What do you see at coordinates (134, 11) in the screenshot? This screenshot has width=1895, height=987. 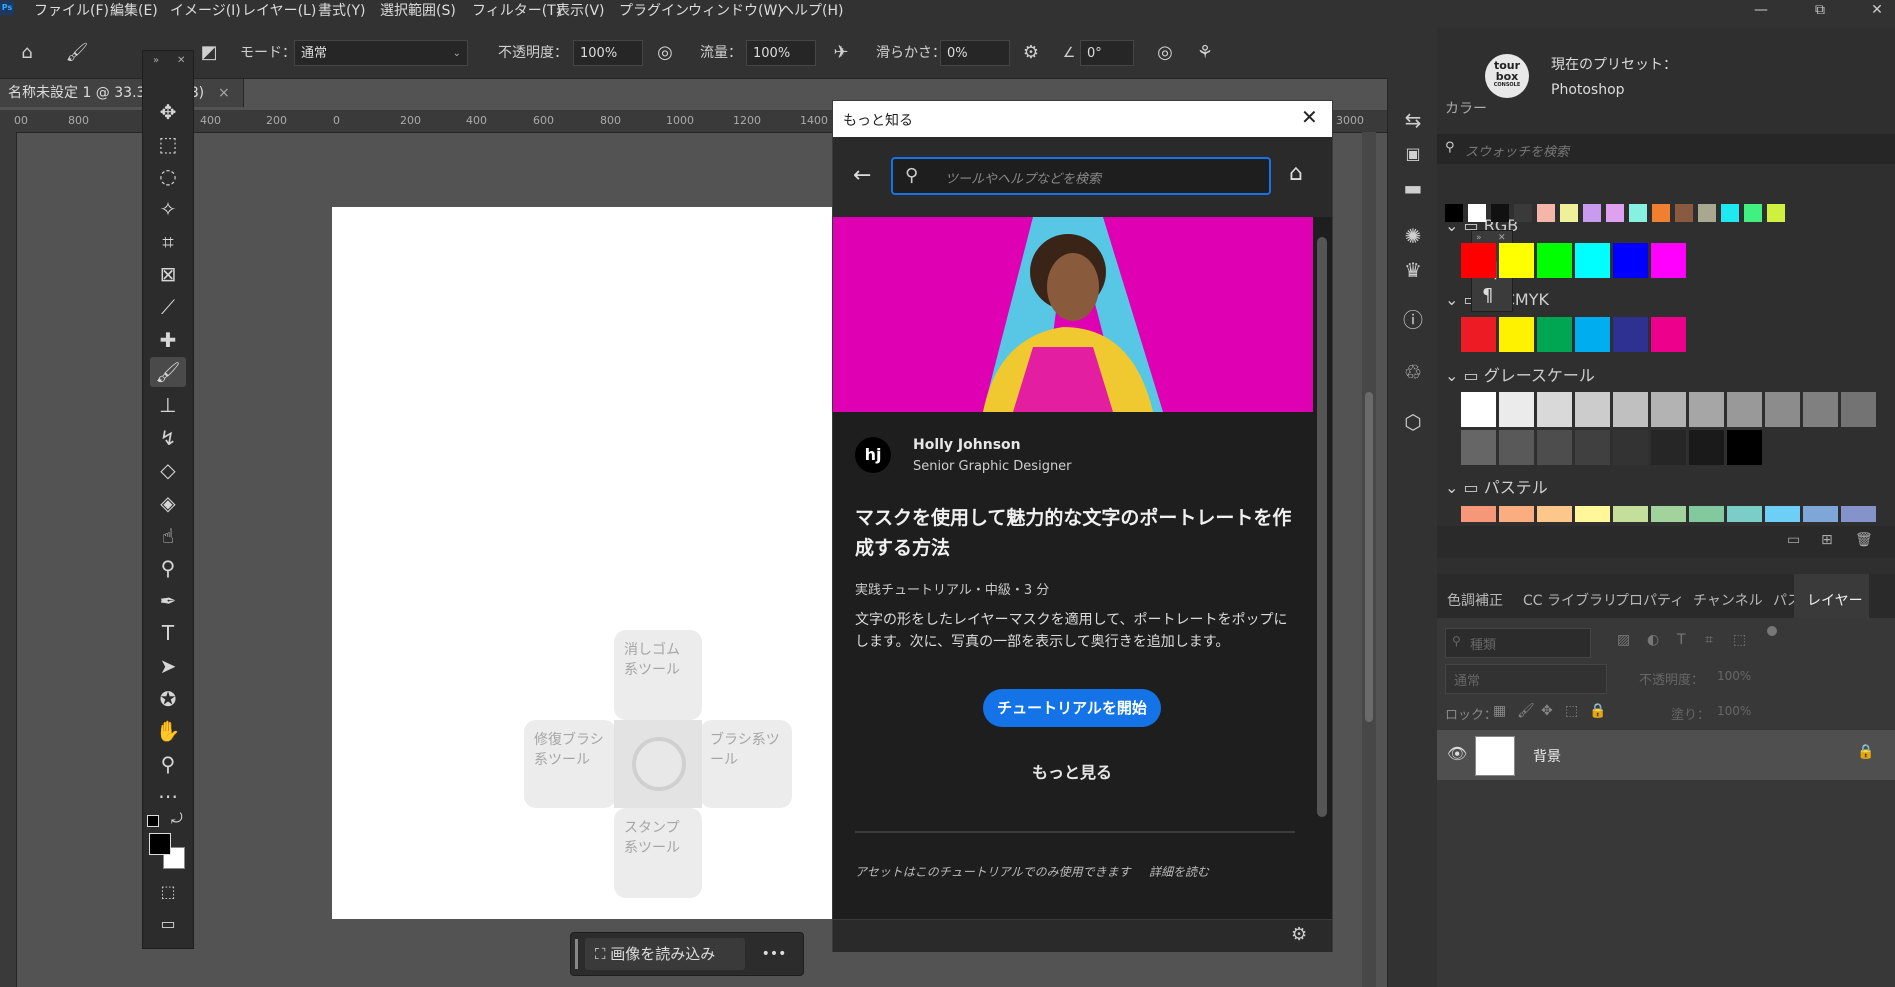 I see `menu-edit: 編集(E)` at bounding box center [134, 11].